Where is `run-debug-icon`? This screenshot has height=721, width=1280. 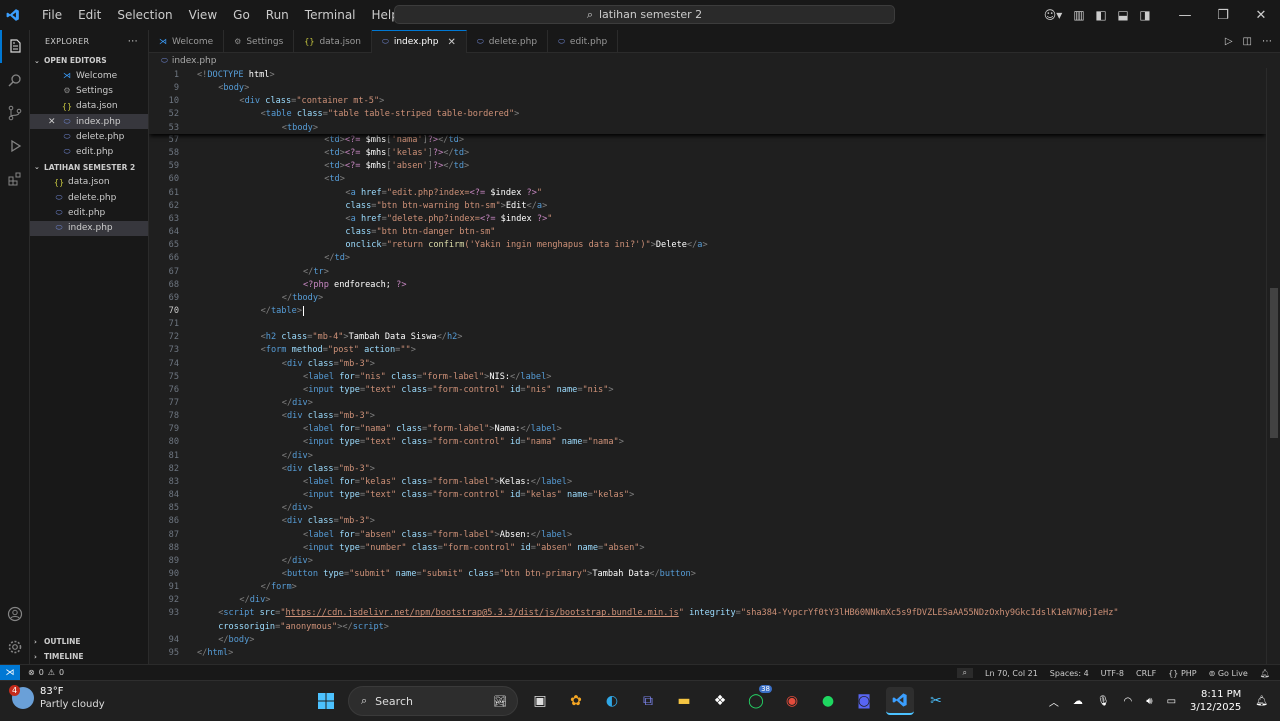
run-debug-icon is located at coordinates (15, 145).